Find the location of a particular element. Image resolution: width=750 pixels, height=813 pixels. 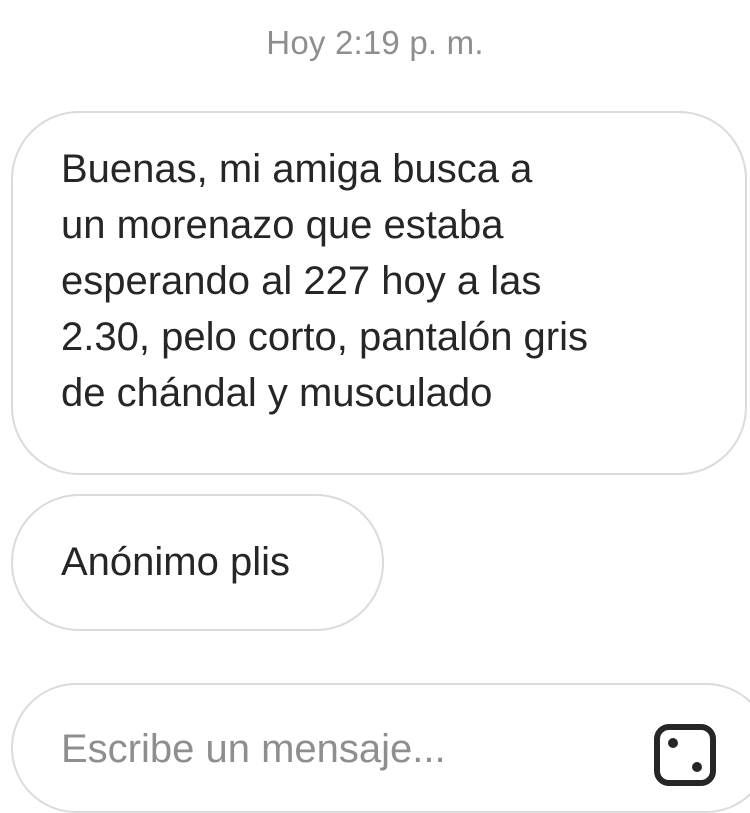

message-bubble: Anónimo plis is located at coordinates (197, 562).